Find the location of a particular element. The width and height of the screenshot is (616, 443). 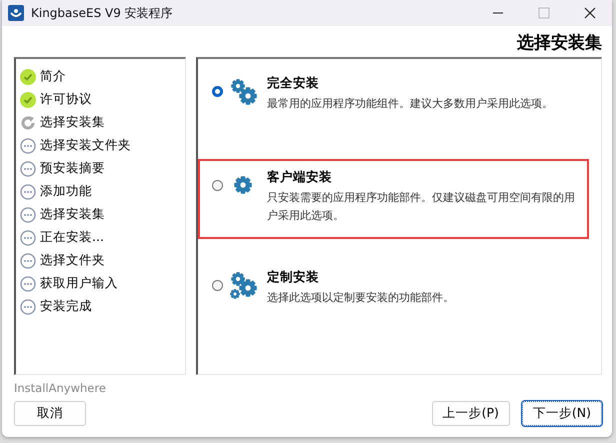

step-label: 简介 is located at coordinates (53, 76).